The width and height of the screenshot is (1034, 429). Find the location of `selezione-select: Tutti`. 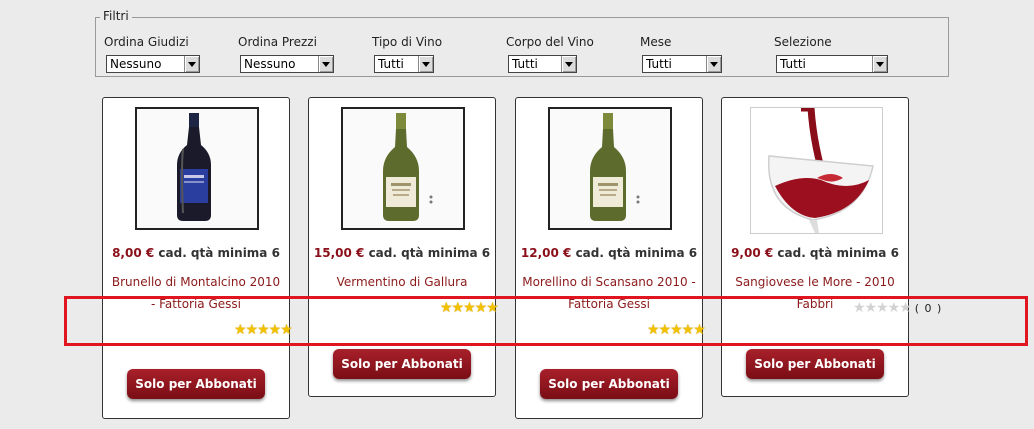

selezione-select: Tutti is located at coordinates (832, 64).